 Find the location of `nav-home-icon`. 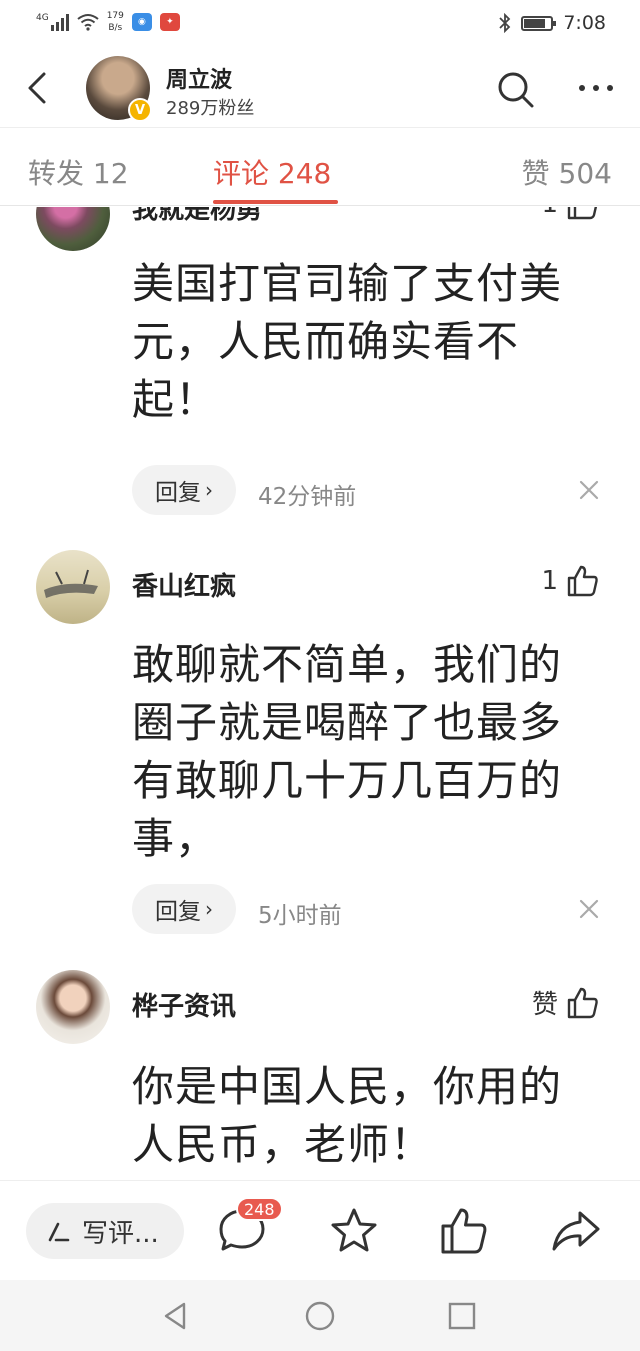

nav-home-icon is located at coordinates (320, 1316).